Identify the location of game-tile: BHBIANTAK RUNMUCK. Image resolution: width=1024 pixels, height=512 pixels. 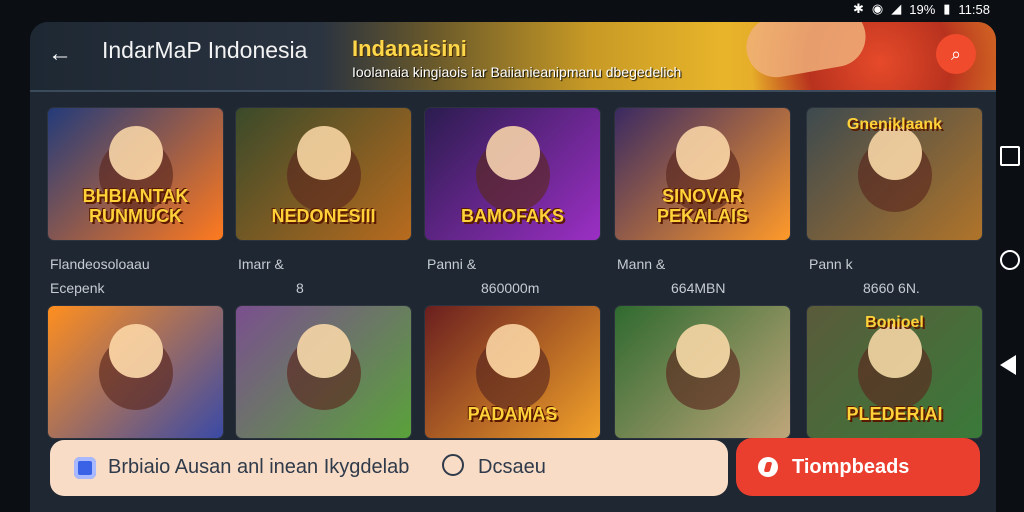
(135, 174).